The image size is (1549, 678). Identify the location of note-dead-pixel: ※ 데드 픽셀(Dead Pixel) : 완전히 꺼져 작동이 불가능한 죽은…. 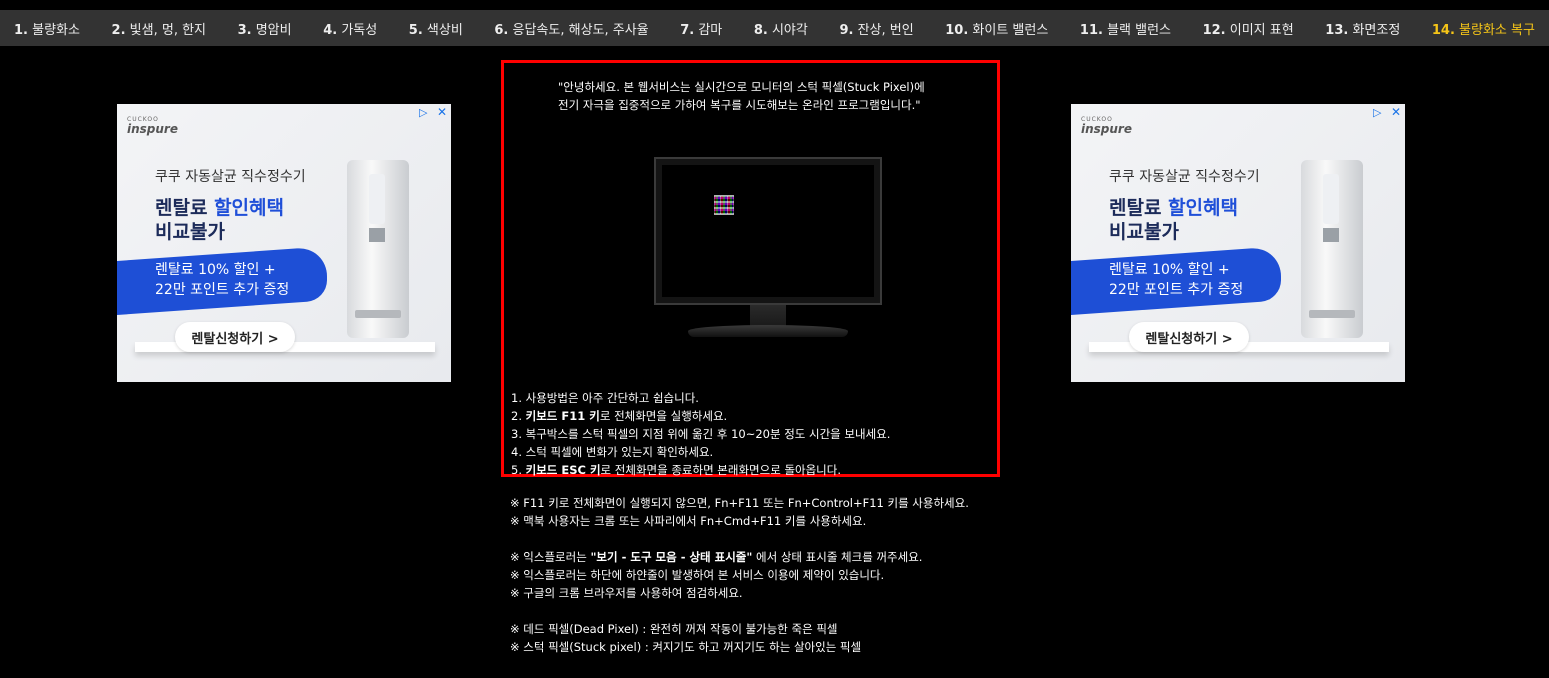
(674, 629).